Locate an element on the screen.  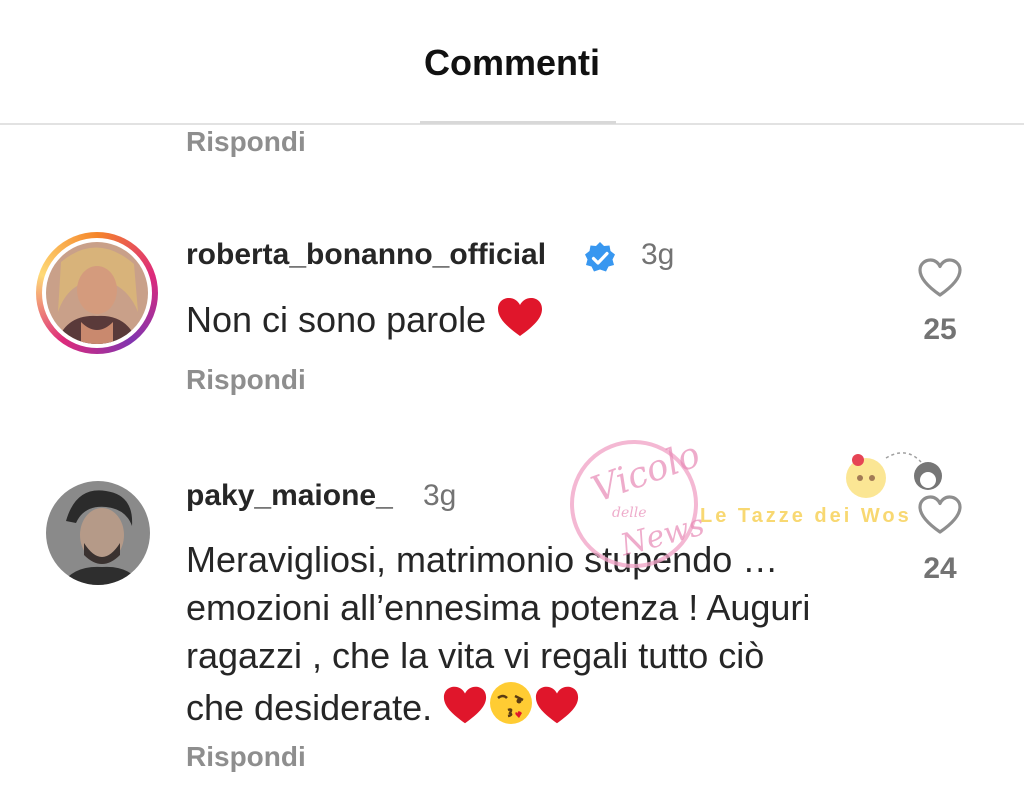
like-count: 24 is located at coordinates (940, 568).